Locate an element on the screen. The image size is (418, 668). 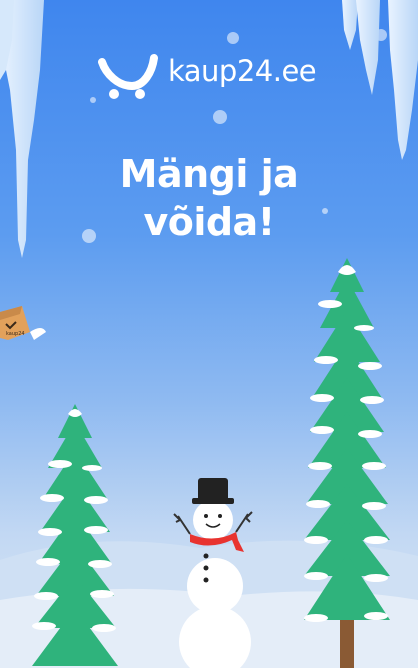
flying-package: kaup24 is located at coordinates (23, 323).